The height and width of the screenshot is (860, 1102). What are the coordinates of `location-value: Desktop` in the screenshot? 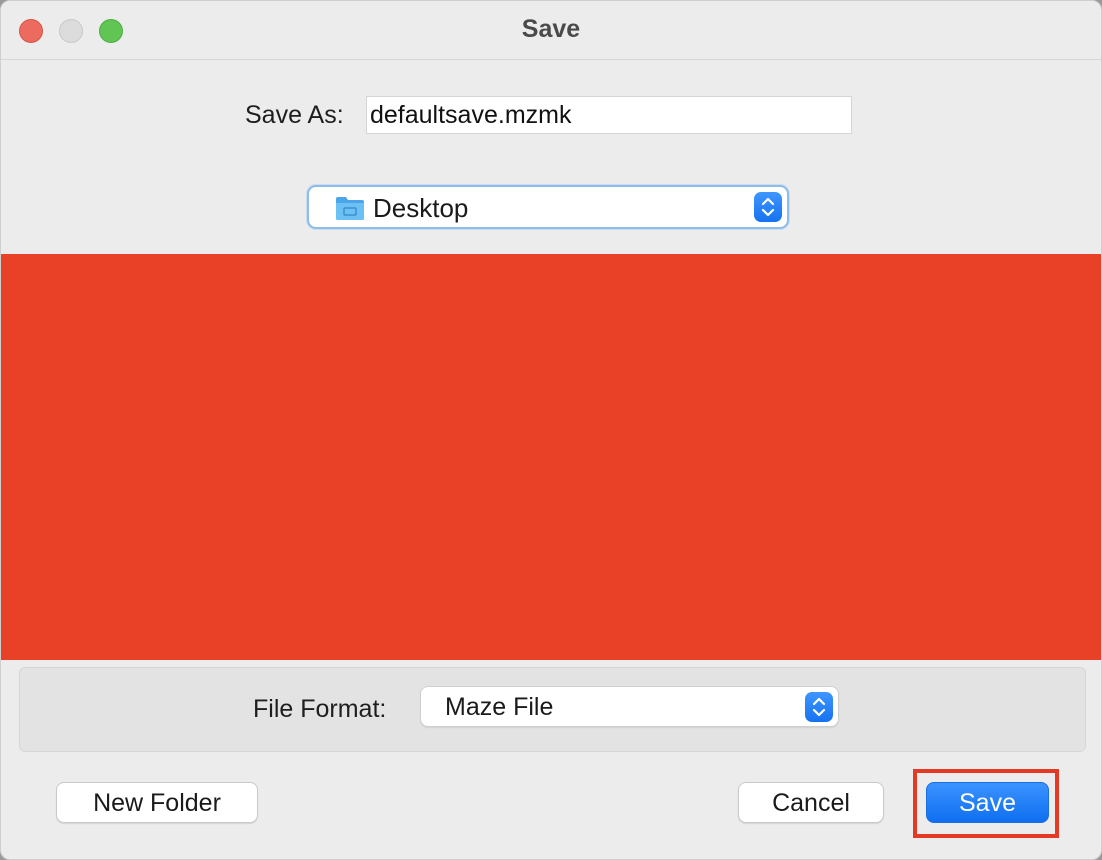 It's located at (421, 208).